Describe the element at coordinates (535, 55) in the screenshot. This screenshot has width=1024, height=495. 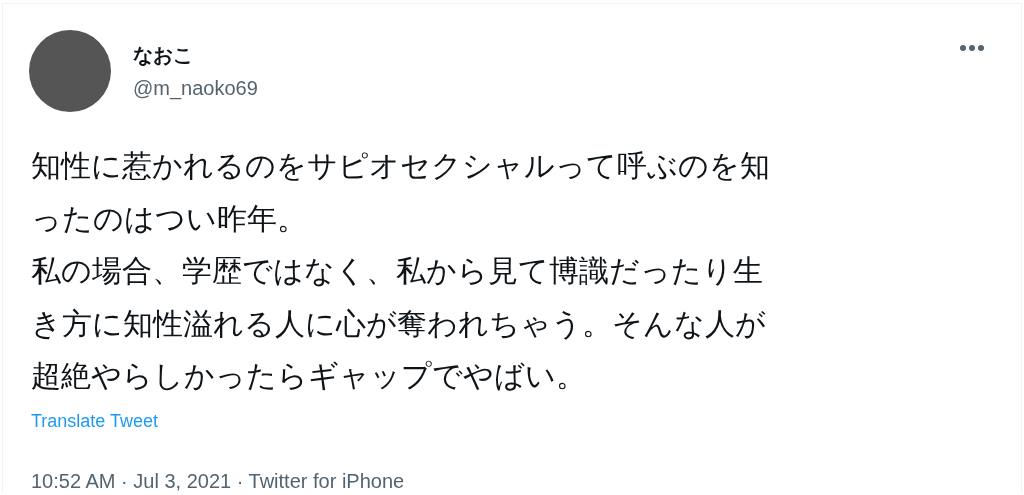
I see `display-name: なおこ` at that location.